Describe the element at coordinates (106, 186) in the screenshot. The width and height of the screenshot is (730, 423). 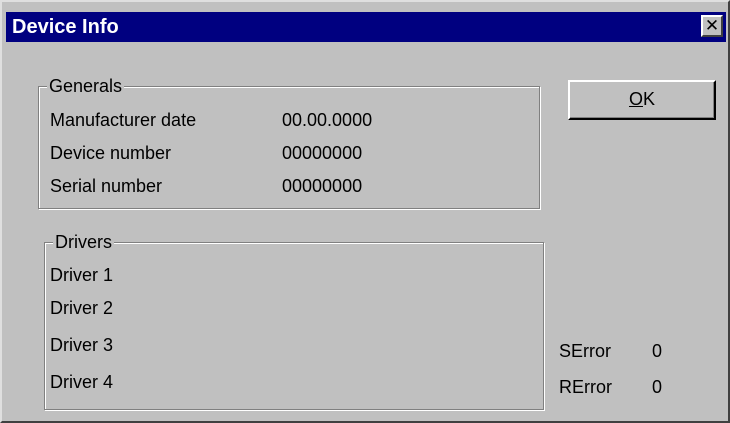
I see `serial-number-label: Serial number` at that location.